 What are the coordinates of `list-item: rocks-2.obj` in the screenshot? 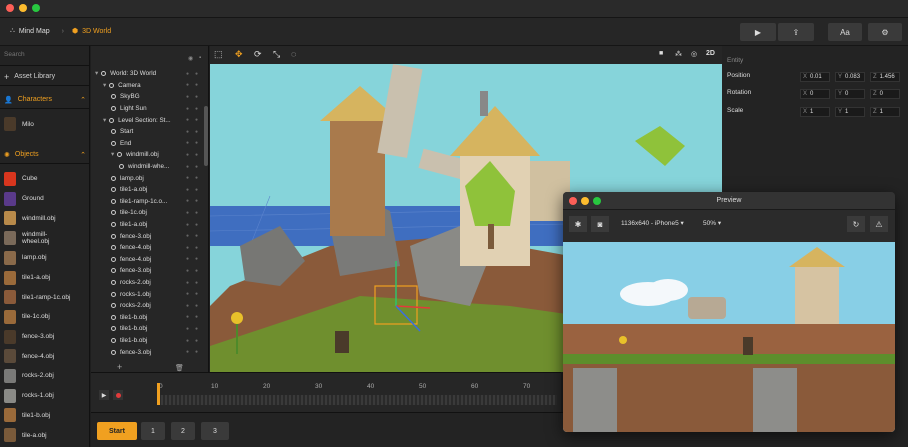 It's located at (29, 376).